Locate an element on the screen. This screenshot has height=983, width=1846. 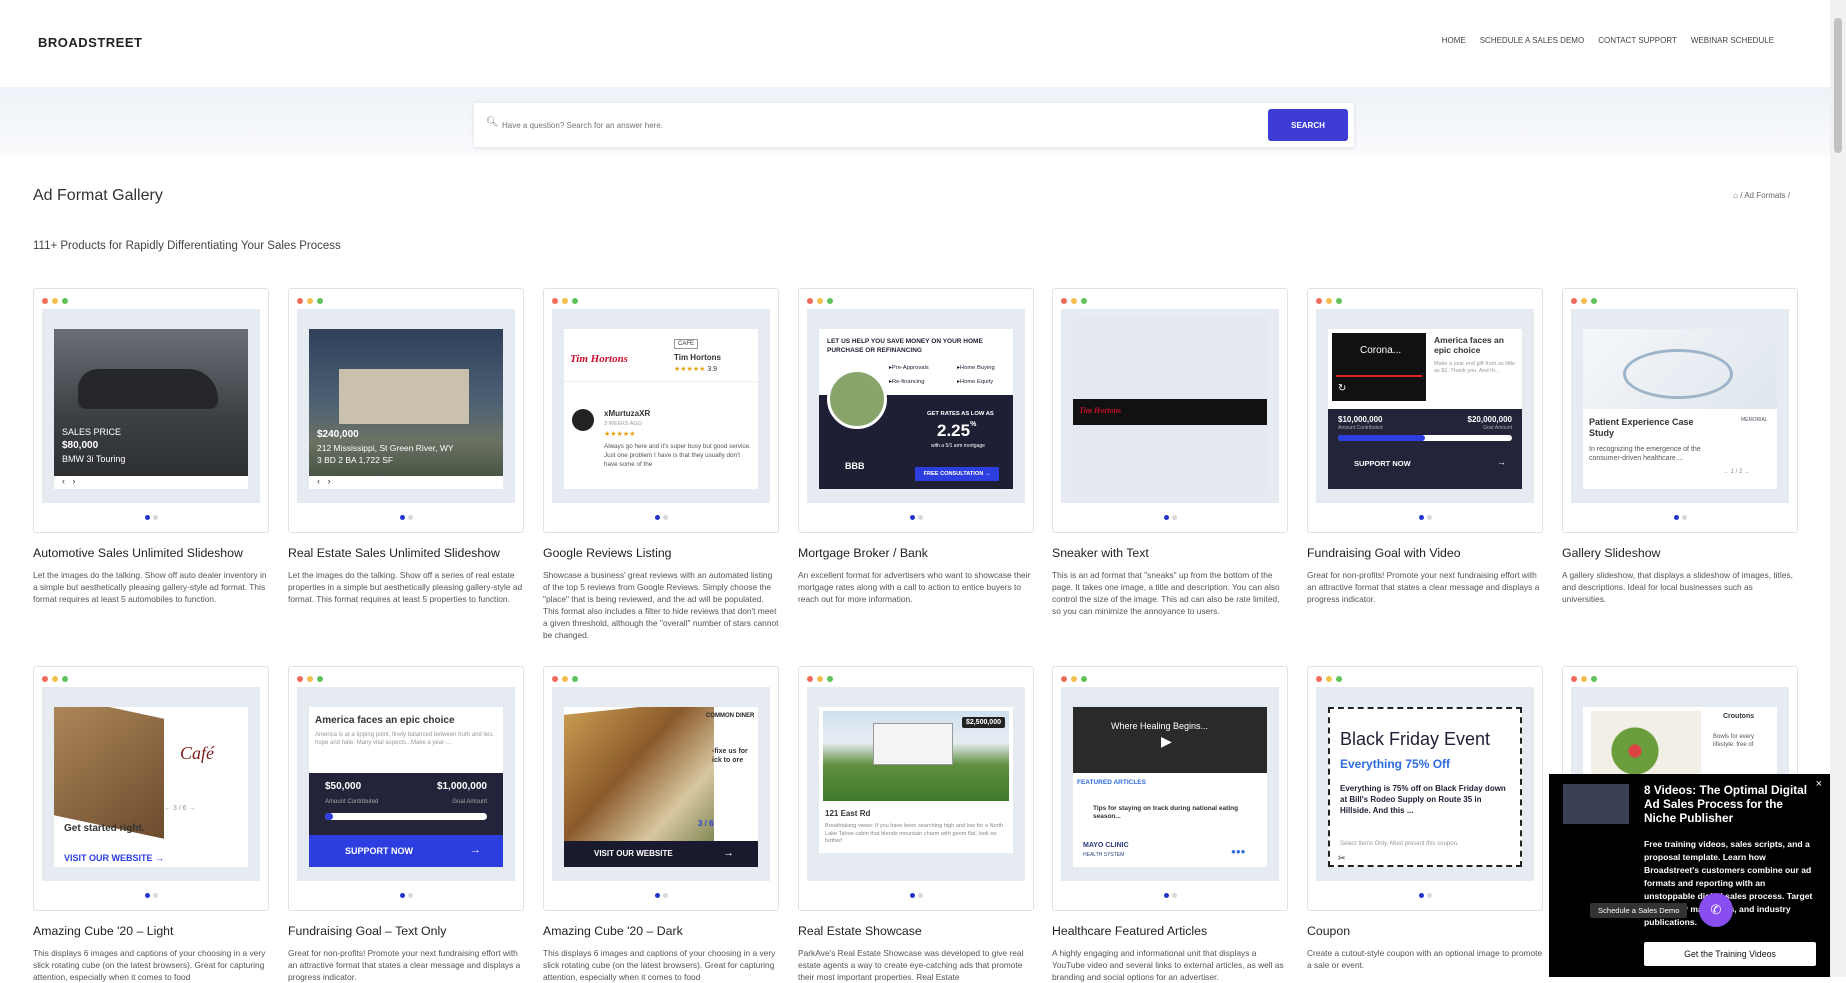
video-player: Where Healing Begins... ▶ is located at coordinates (1170, 740).